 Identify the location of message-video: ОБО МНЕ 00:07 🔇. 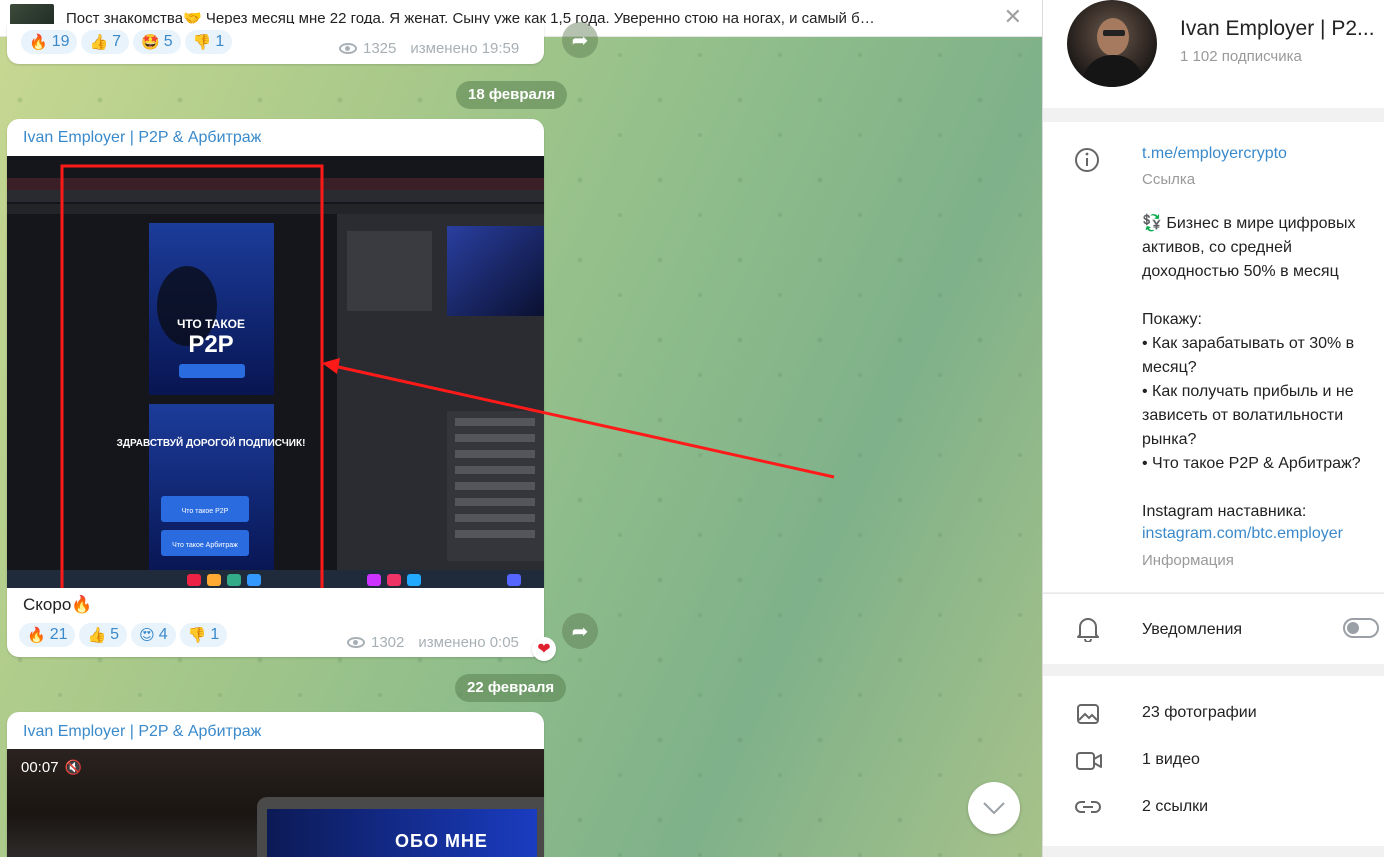
(275, 803).